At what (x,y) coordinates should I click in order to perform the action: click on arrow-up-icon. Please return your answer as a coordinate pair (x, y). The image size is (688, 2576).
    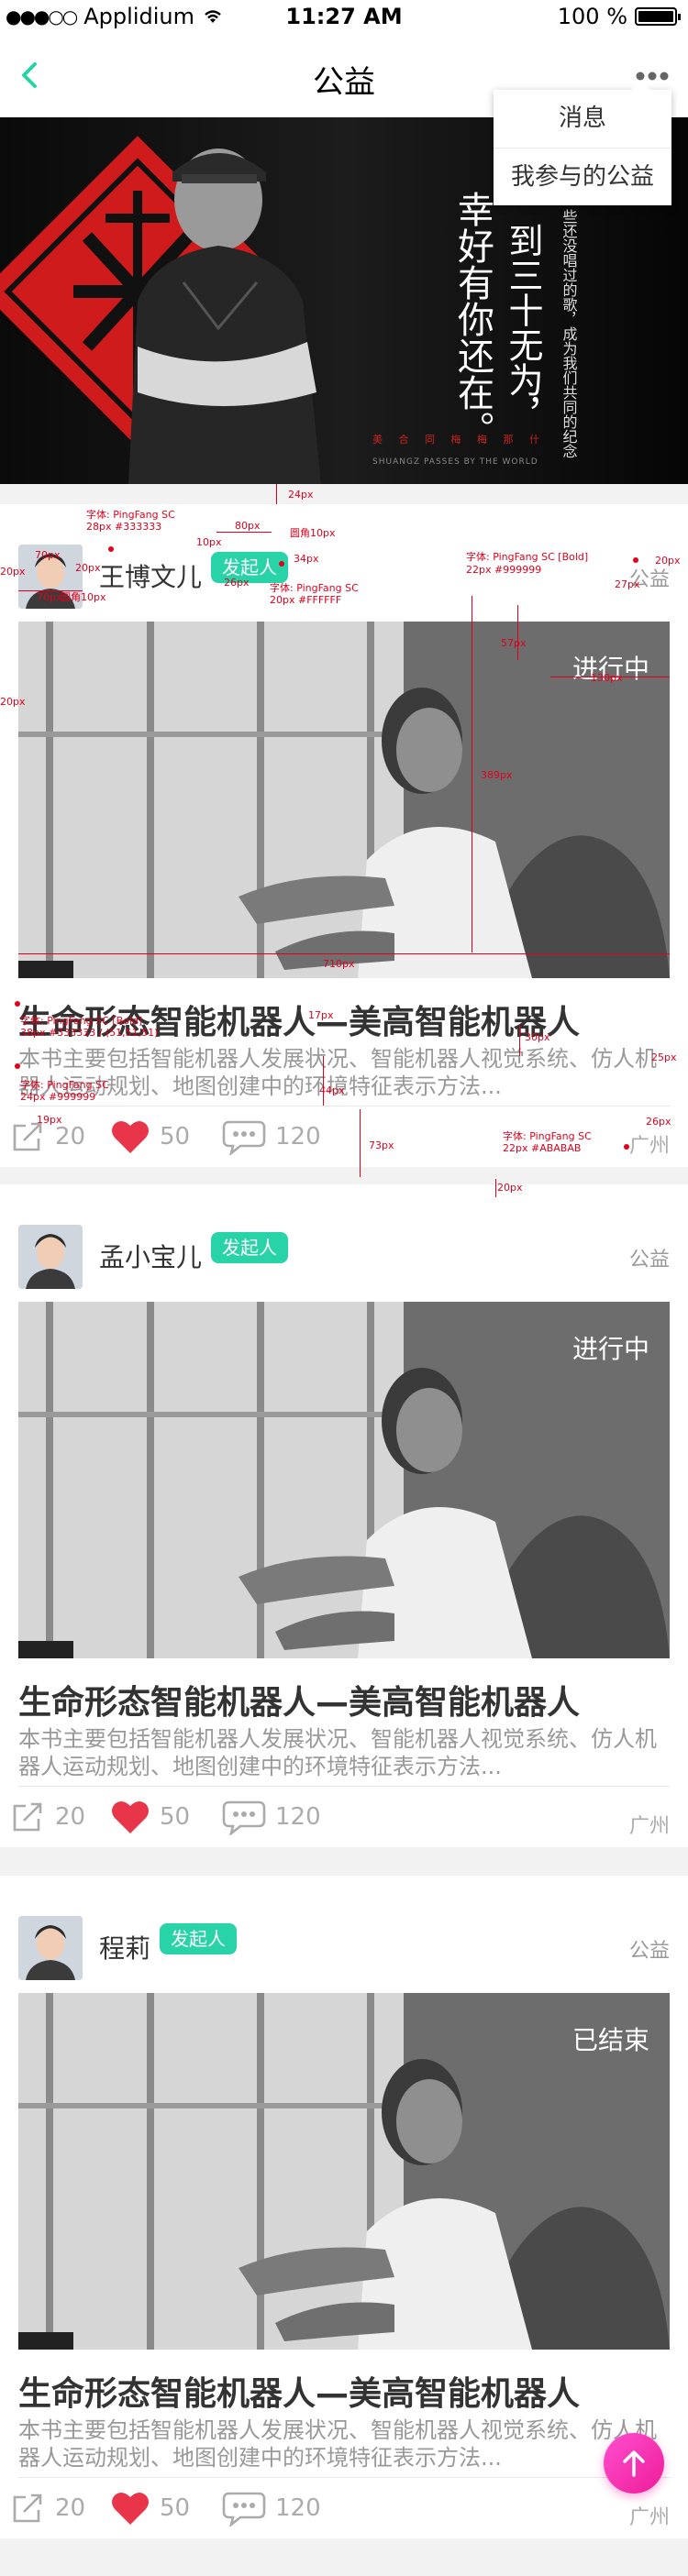
    Looking at the image, I should click on (634, 2463).